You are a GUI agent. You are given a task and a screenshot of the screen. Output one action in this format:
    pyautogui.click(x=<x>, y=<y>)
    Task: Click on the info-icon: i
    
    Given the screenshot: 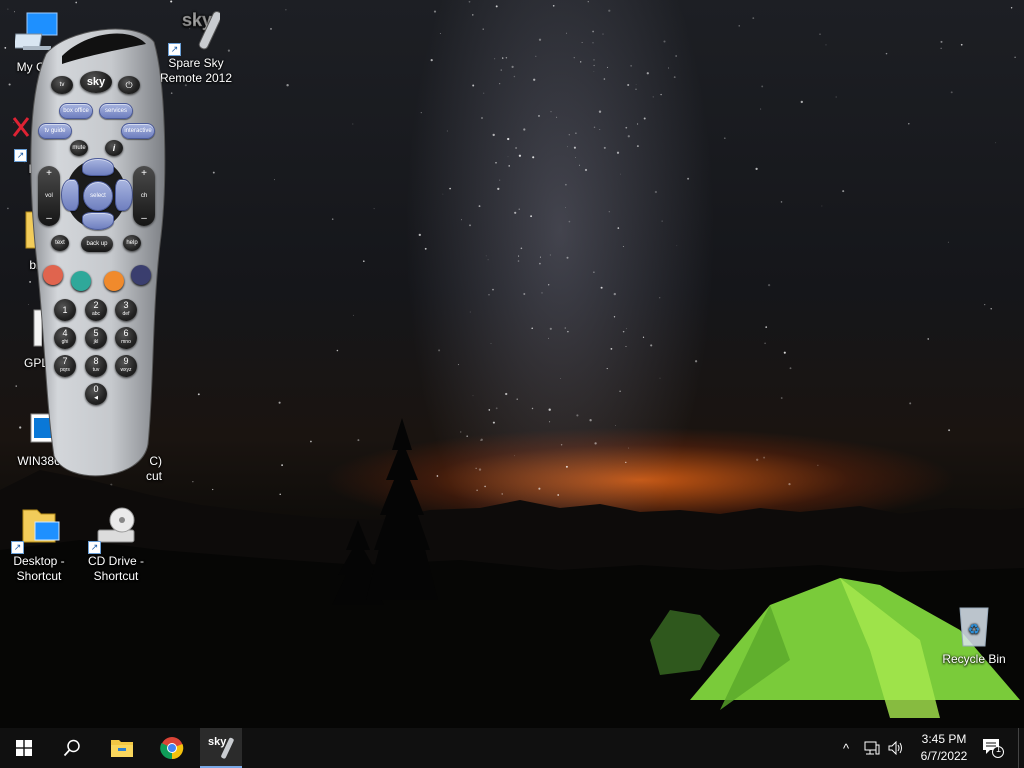 What is the action you would take?
    pyautogui.click(x=114, y=148)
    